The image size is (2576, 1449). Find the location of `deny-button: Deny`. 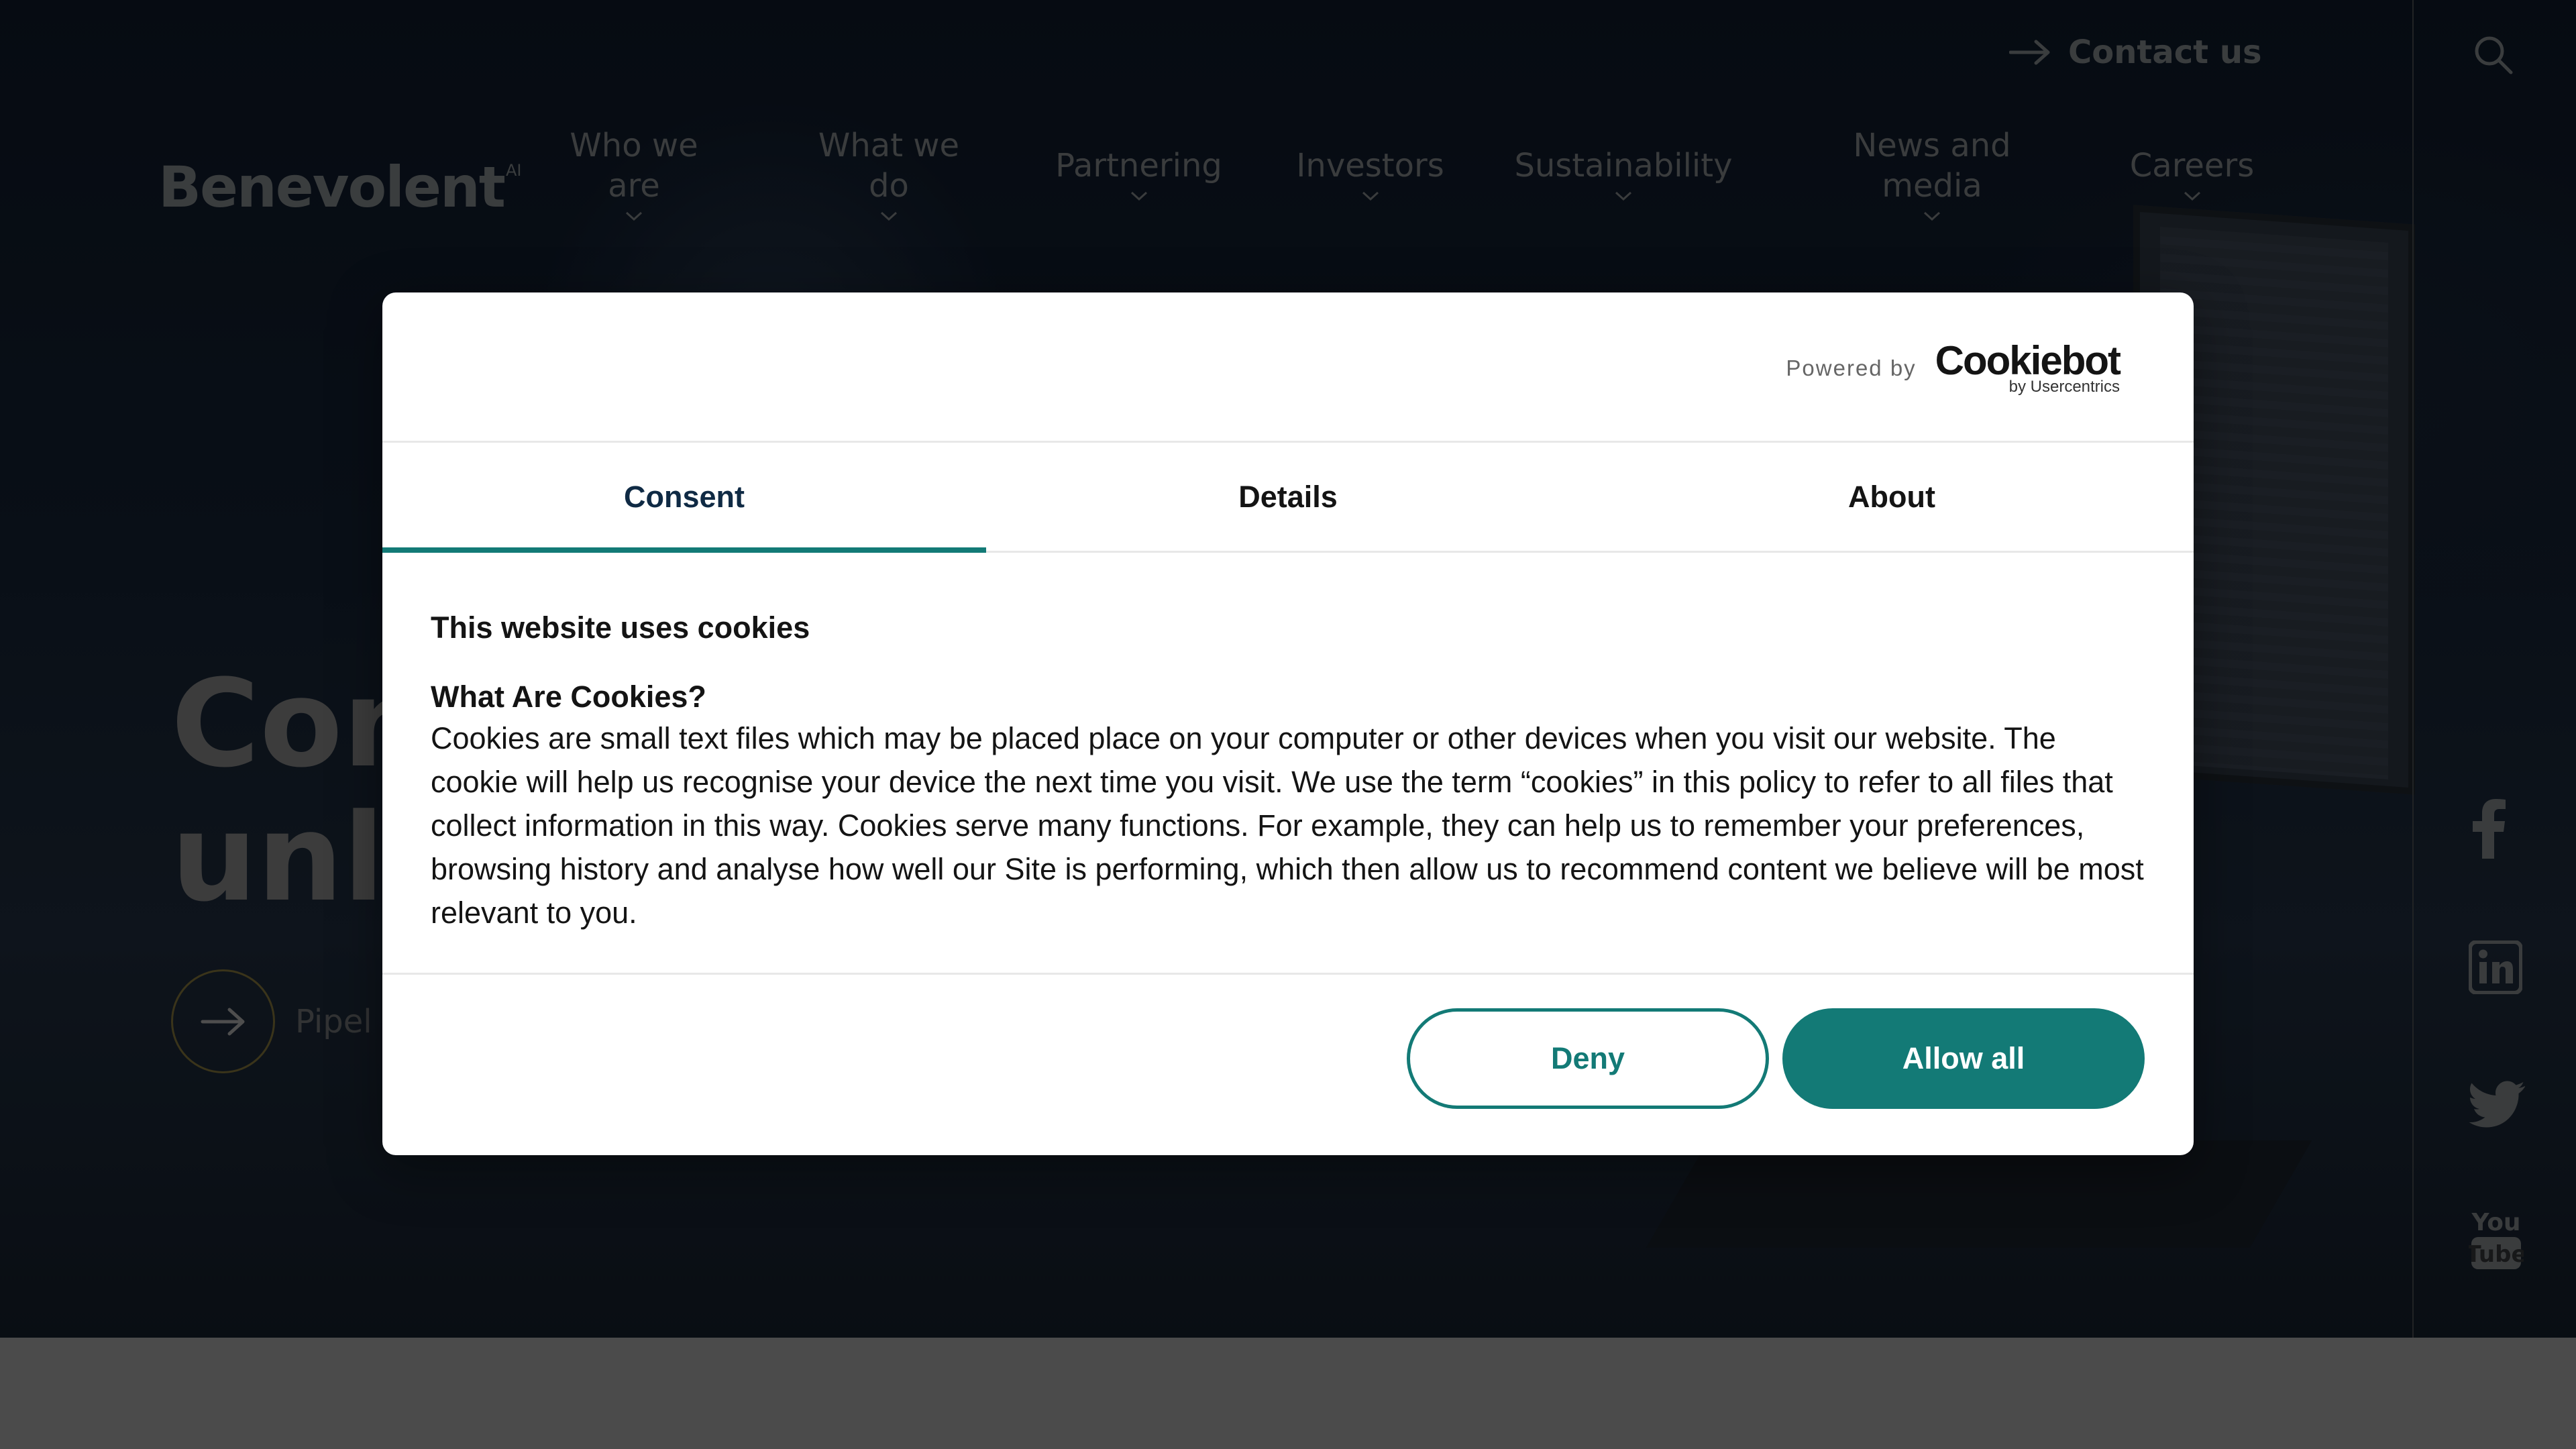

deny-button: Deny is located at coordinates (1588, 1058).